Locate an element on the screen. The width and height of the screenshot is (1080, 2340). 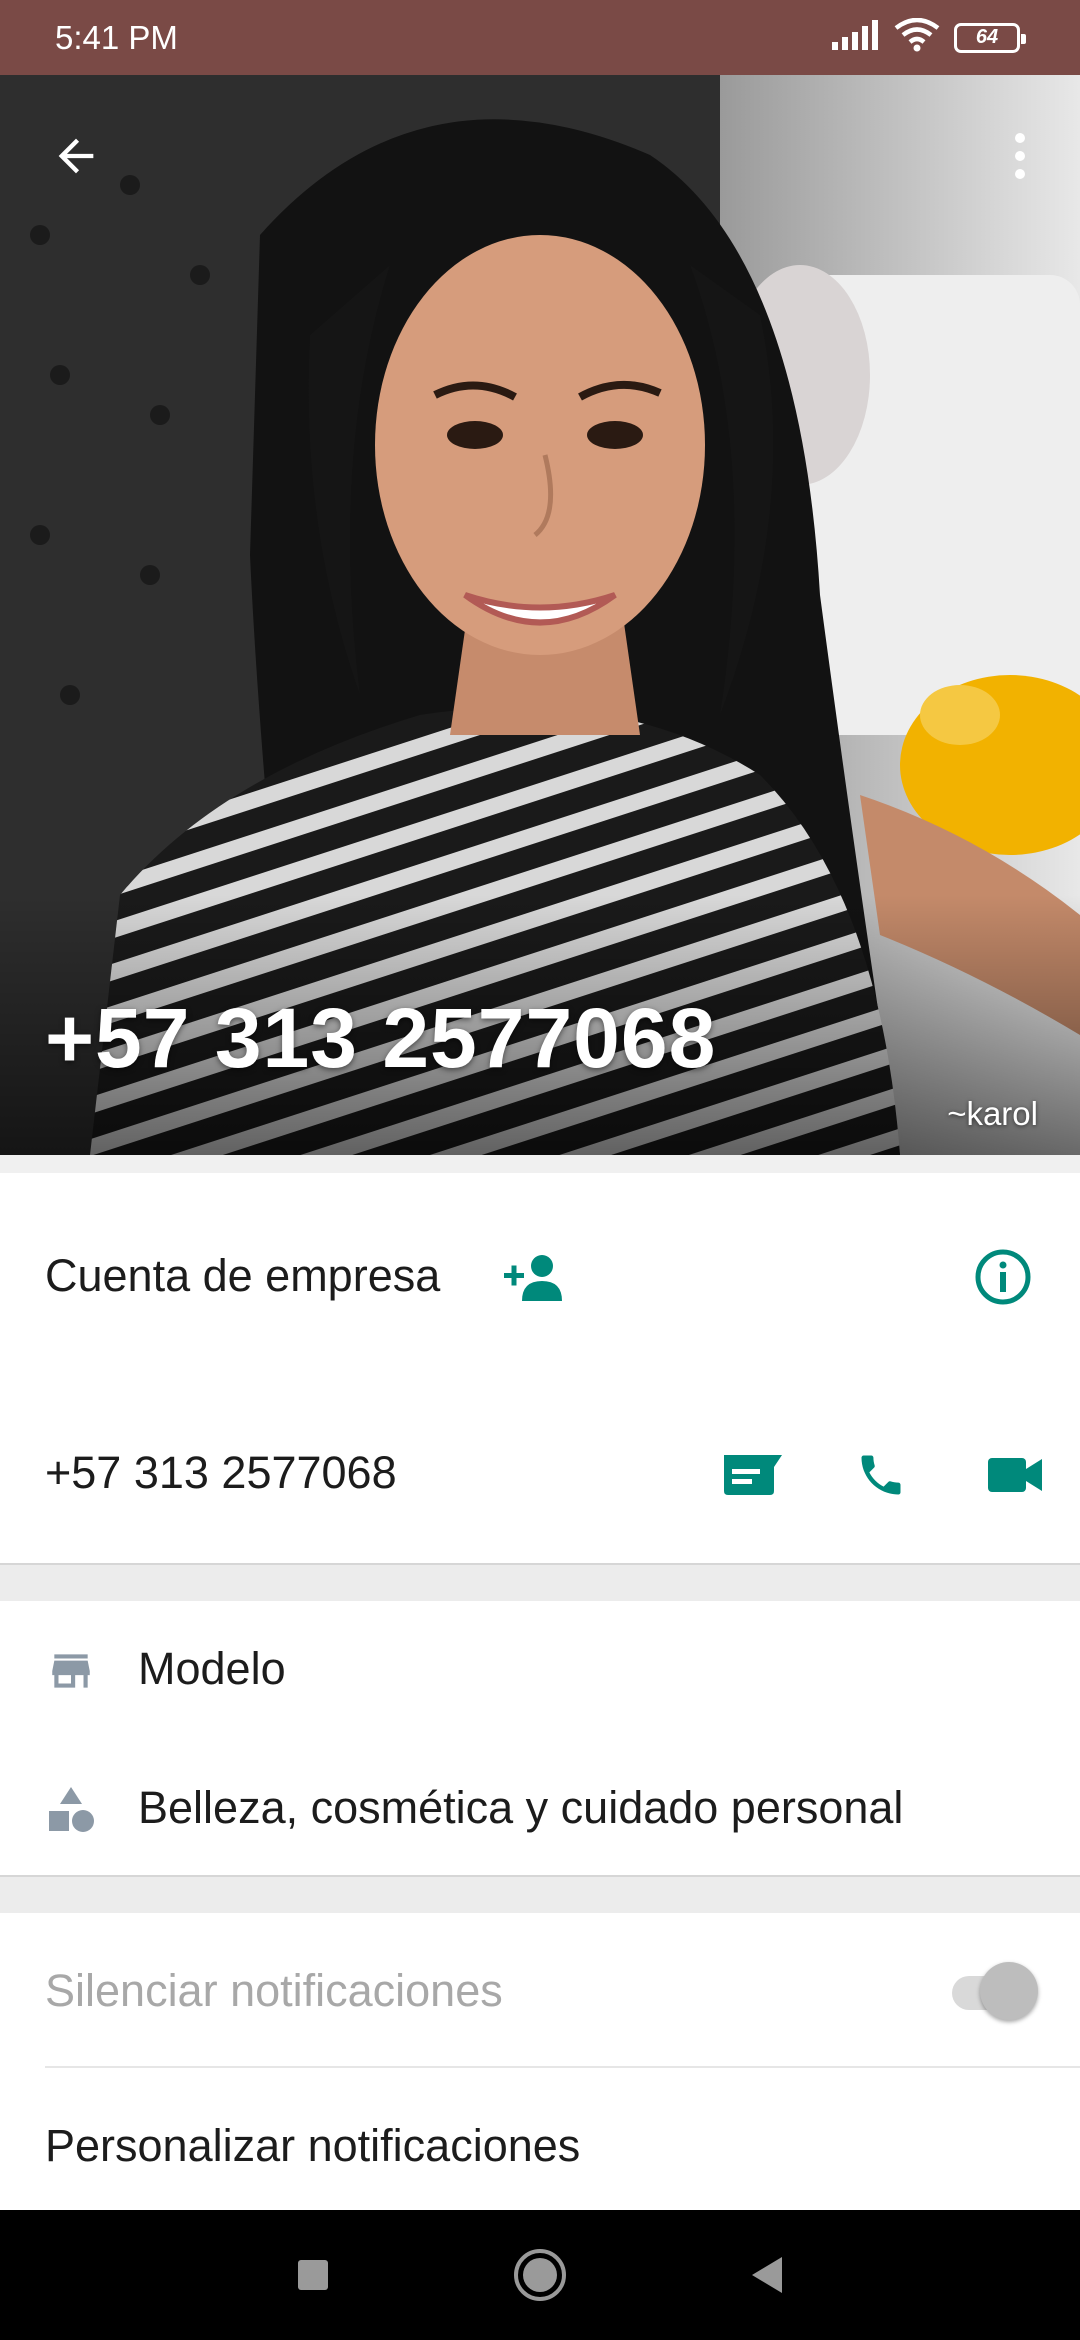
phone-icon is located at coordinates (881, 1475).